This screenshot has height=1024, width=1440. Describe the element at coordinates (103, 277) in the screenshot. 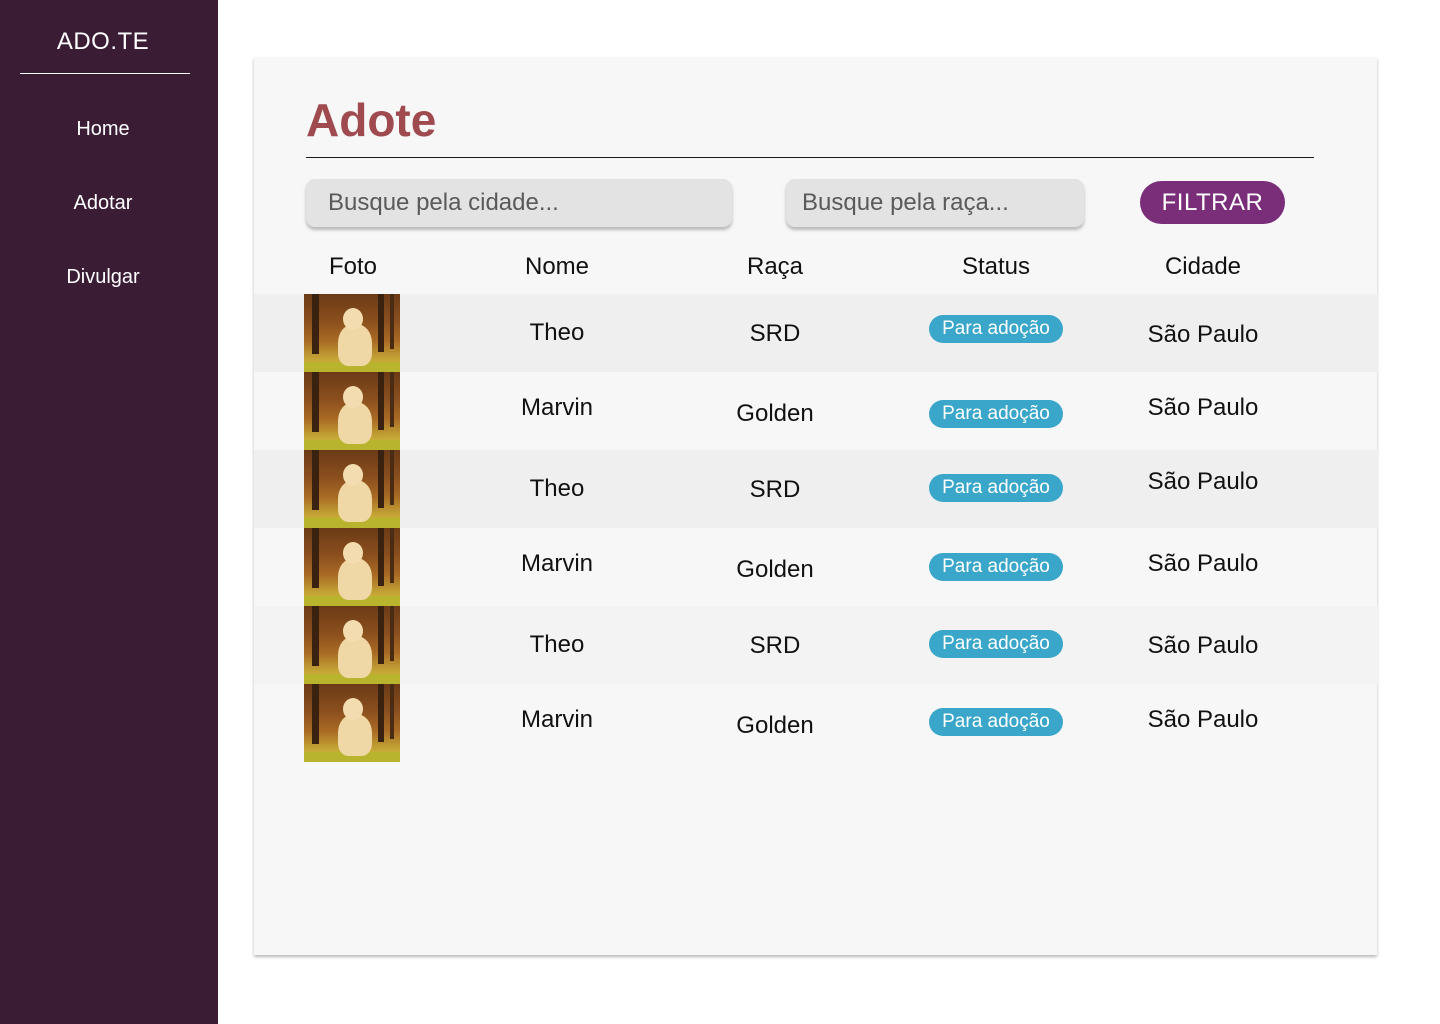

I see `sidebar-item-divulgar: Divulgar` at that location.